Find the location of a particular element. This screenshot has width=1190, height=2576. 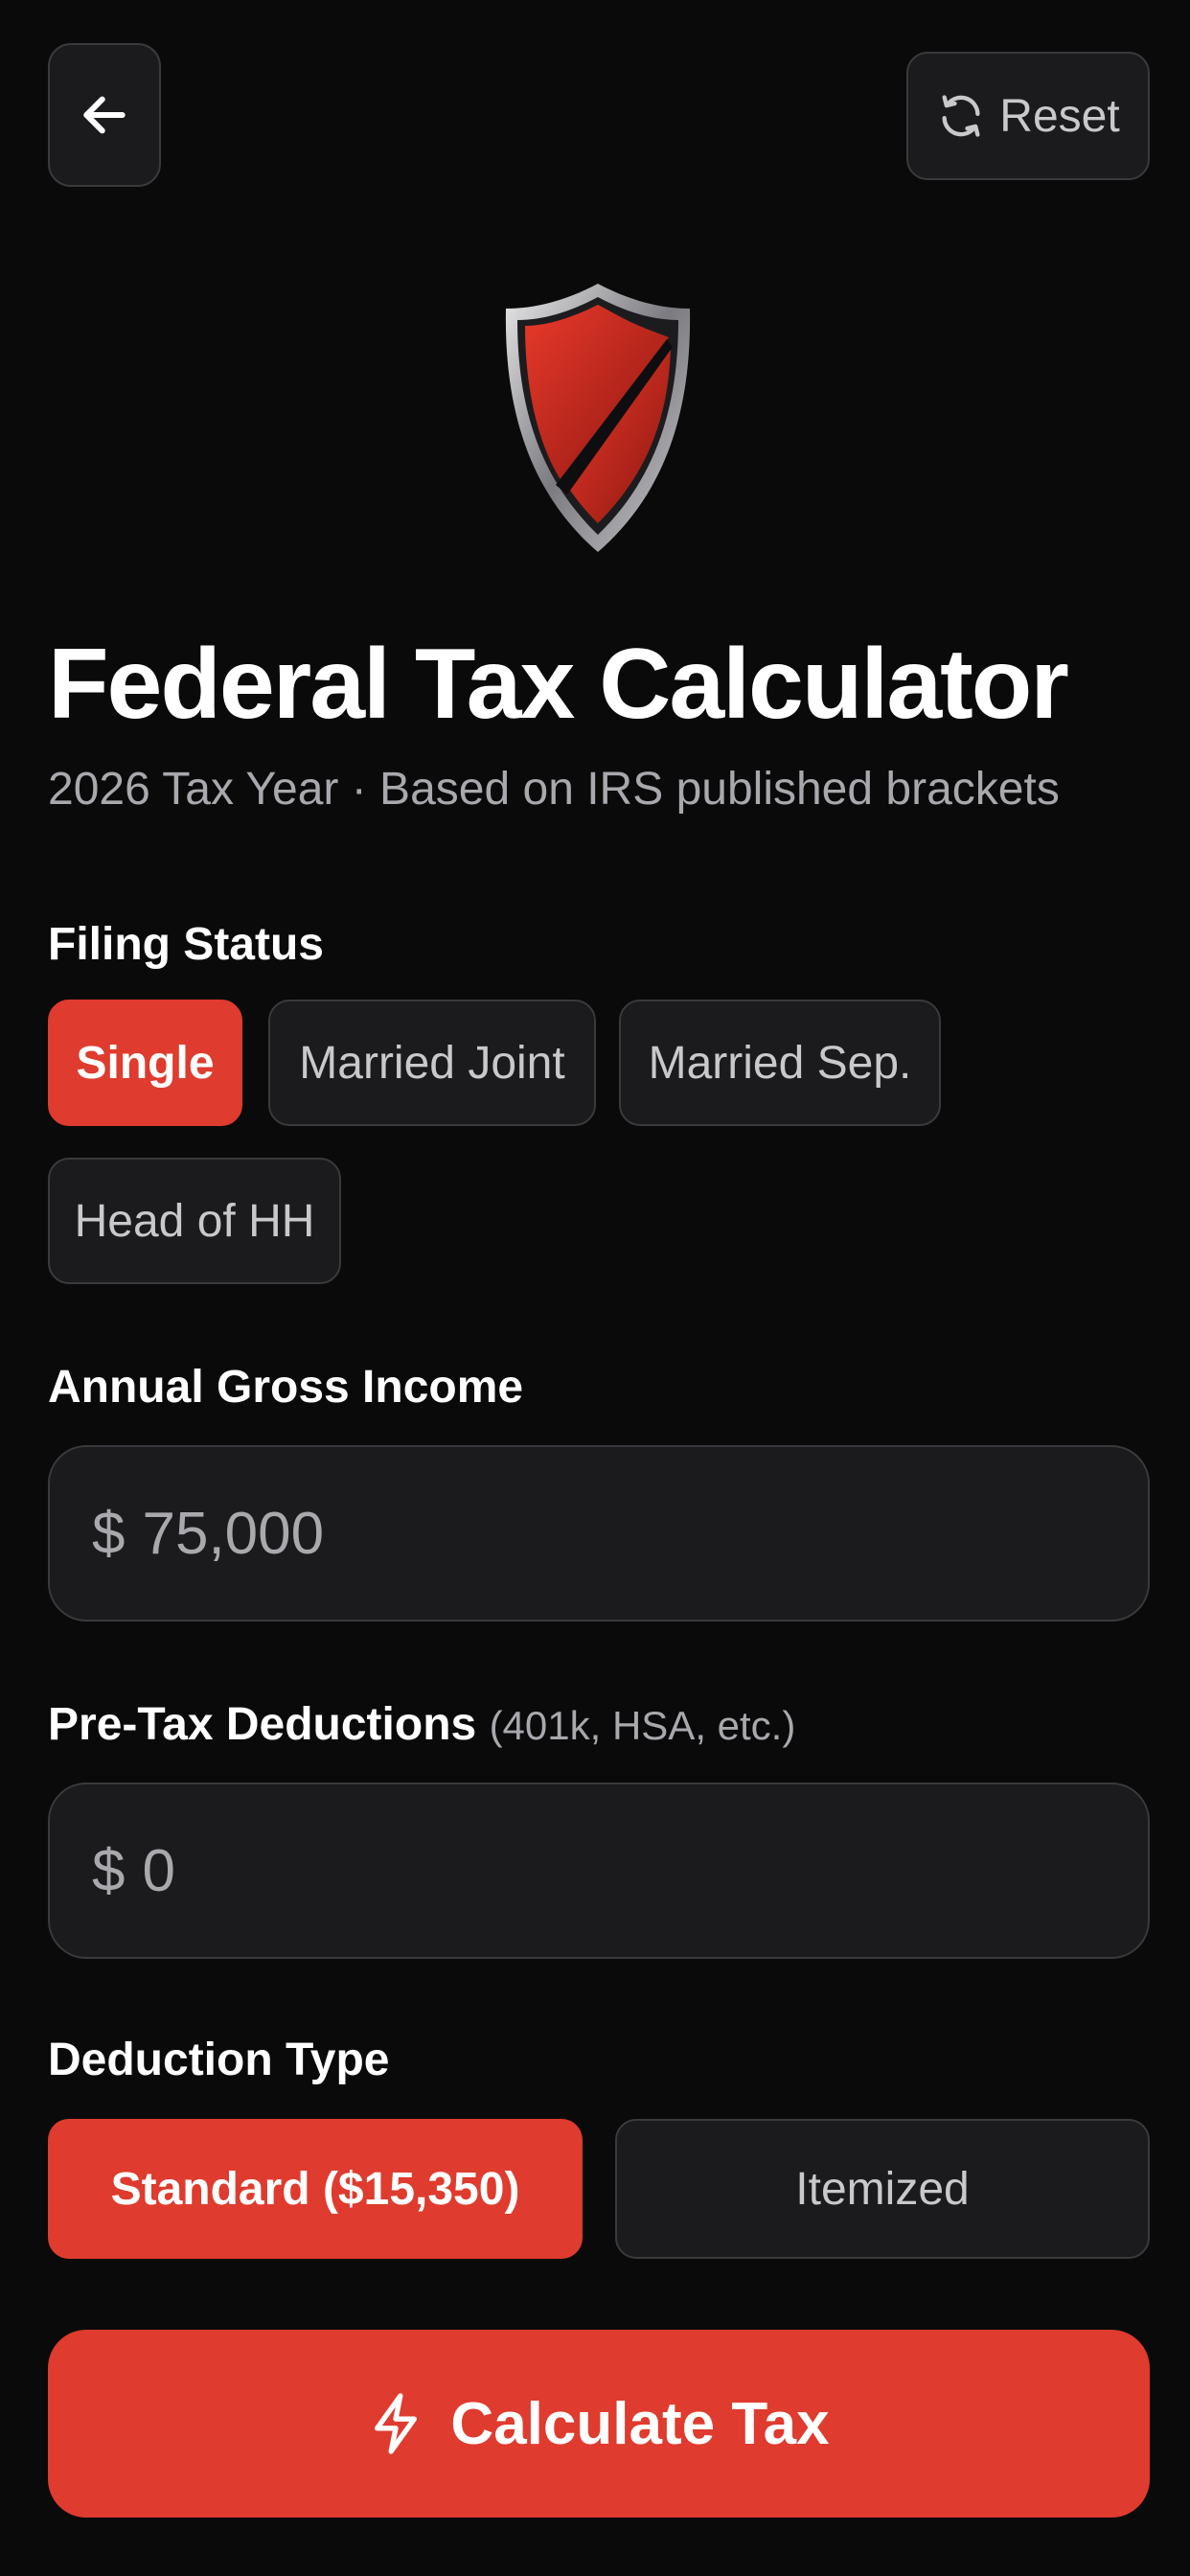

segment-label: Standard ($15,350) is located at coordinates (315, 2189).